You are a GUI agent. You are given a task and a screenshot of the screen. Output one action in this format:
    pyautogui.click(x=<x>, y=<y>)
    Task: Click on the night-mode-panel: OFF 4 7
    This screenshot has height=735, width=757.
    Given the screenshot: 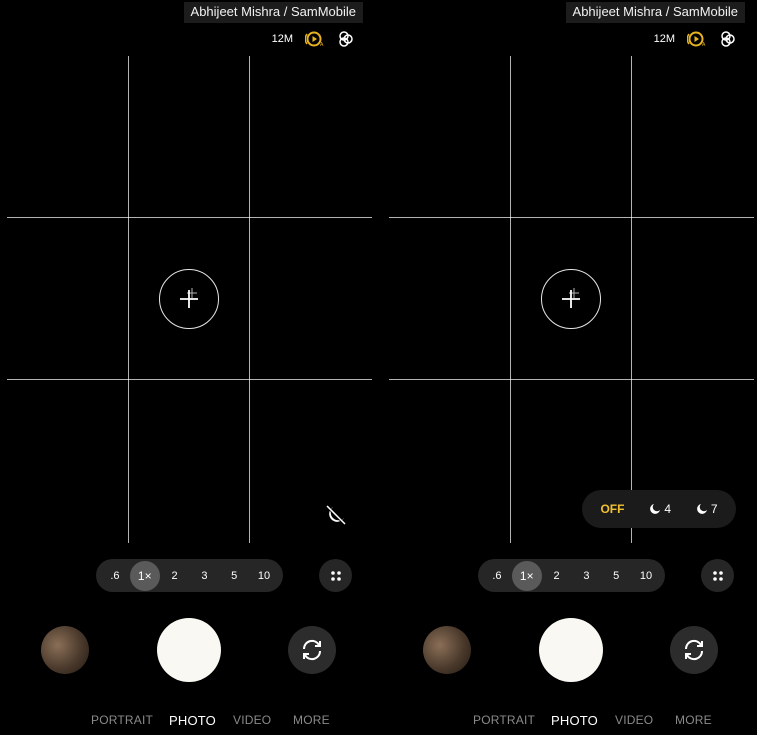 What is the action you would take?
    pyautogui.click(x=659, y=509)
    